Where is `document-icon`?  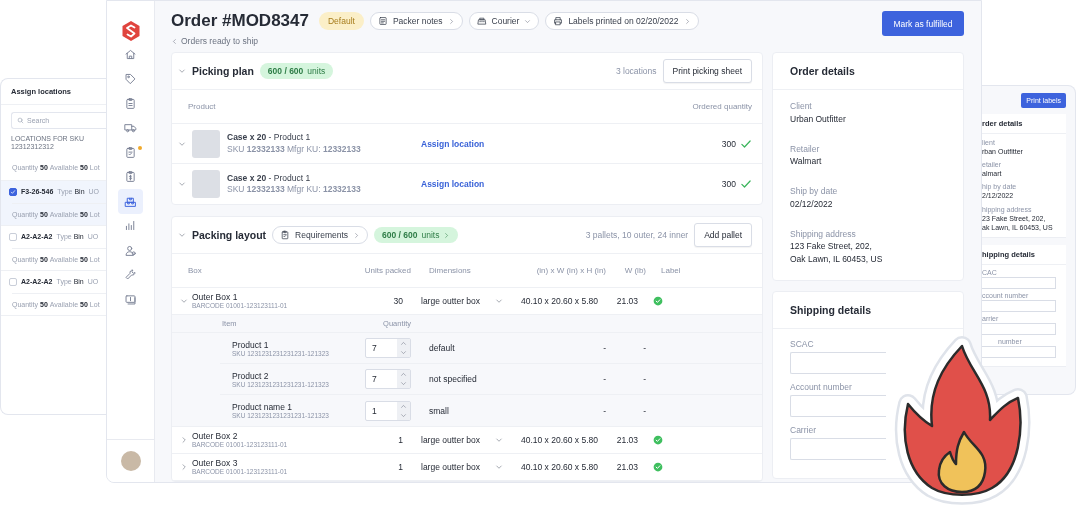
document-icon is located at coordinates (382, 21).